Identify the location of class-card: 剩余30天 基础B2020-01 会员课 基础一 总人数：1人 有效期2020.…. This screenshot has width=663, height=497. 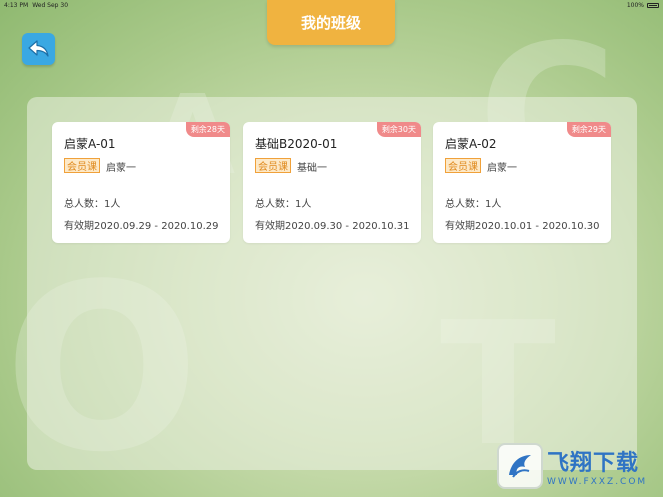
(332, 182).